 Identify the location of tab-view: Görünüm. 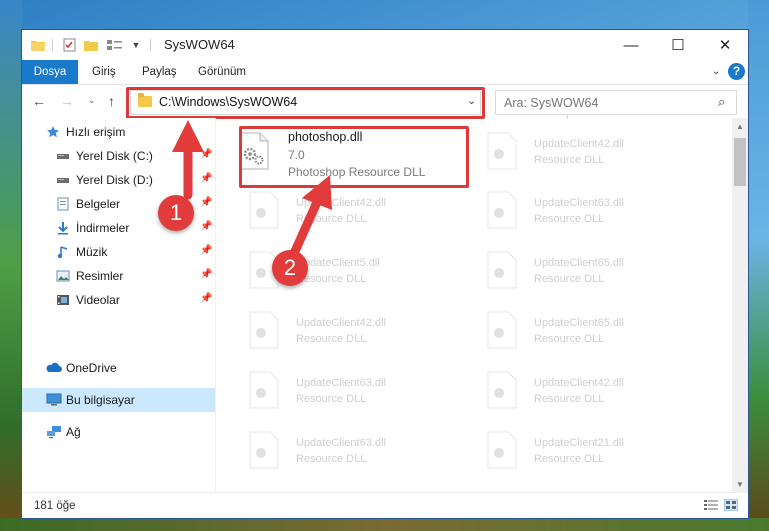
(222, 72).